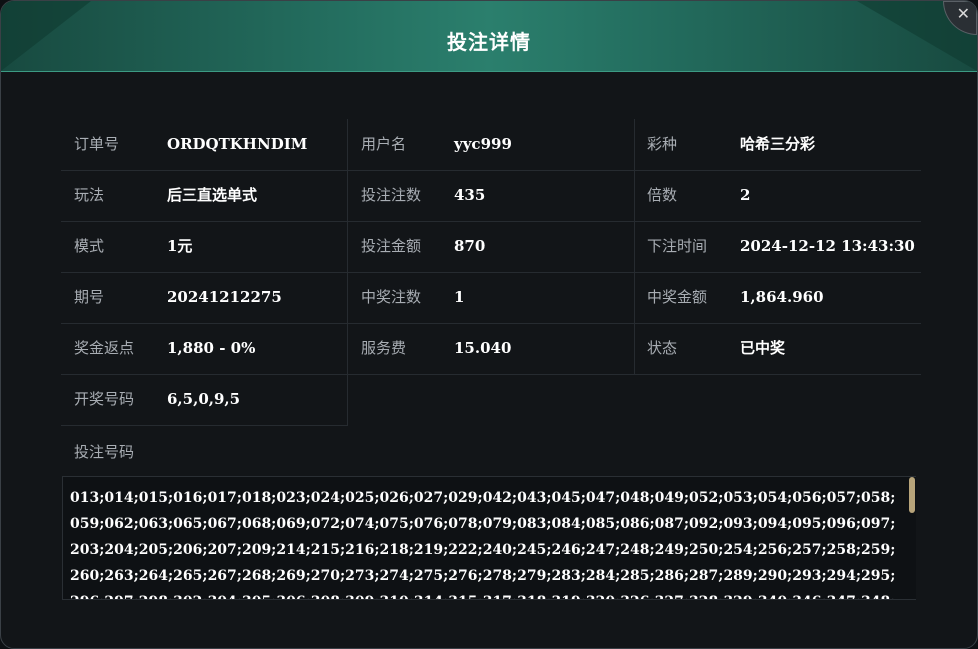 The image size is (978, 649). I want to click on detail-order-id: 订单号 ORDQTKHNDIM, so click(204, 144).